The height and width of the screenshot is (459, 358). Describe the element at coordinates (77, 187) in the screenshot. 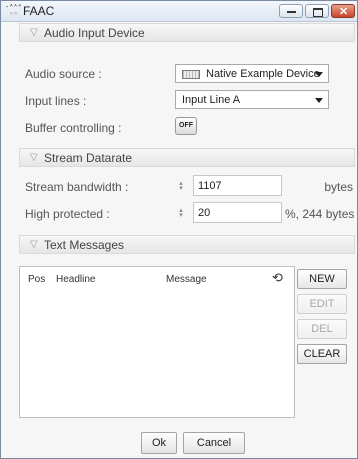

I see `stream-bandwidth-label: Stream bandwidth :` at that location.